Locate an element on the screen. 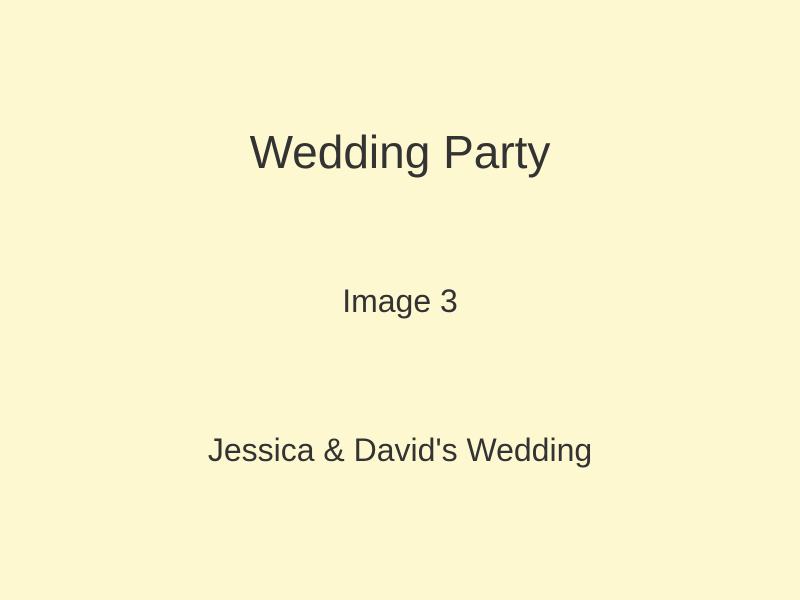  image-title: Wedding Party is located at coordinates (400, 152).